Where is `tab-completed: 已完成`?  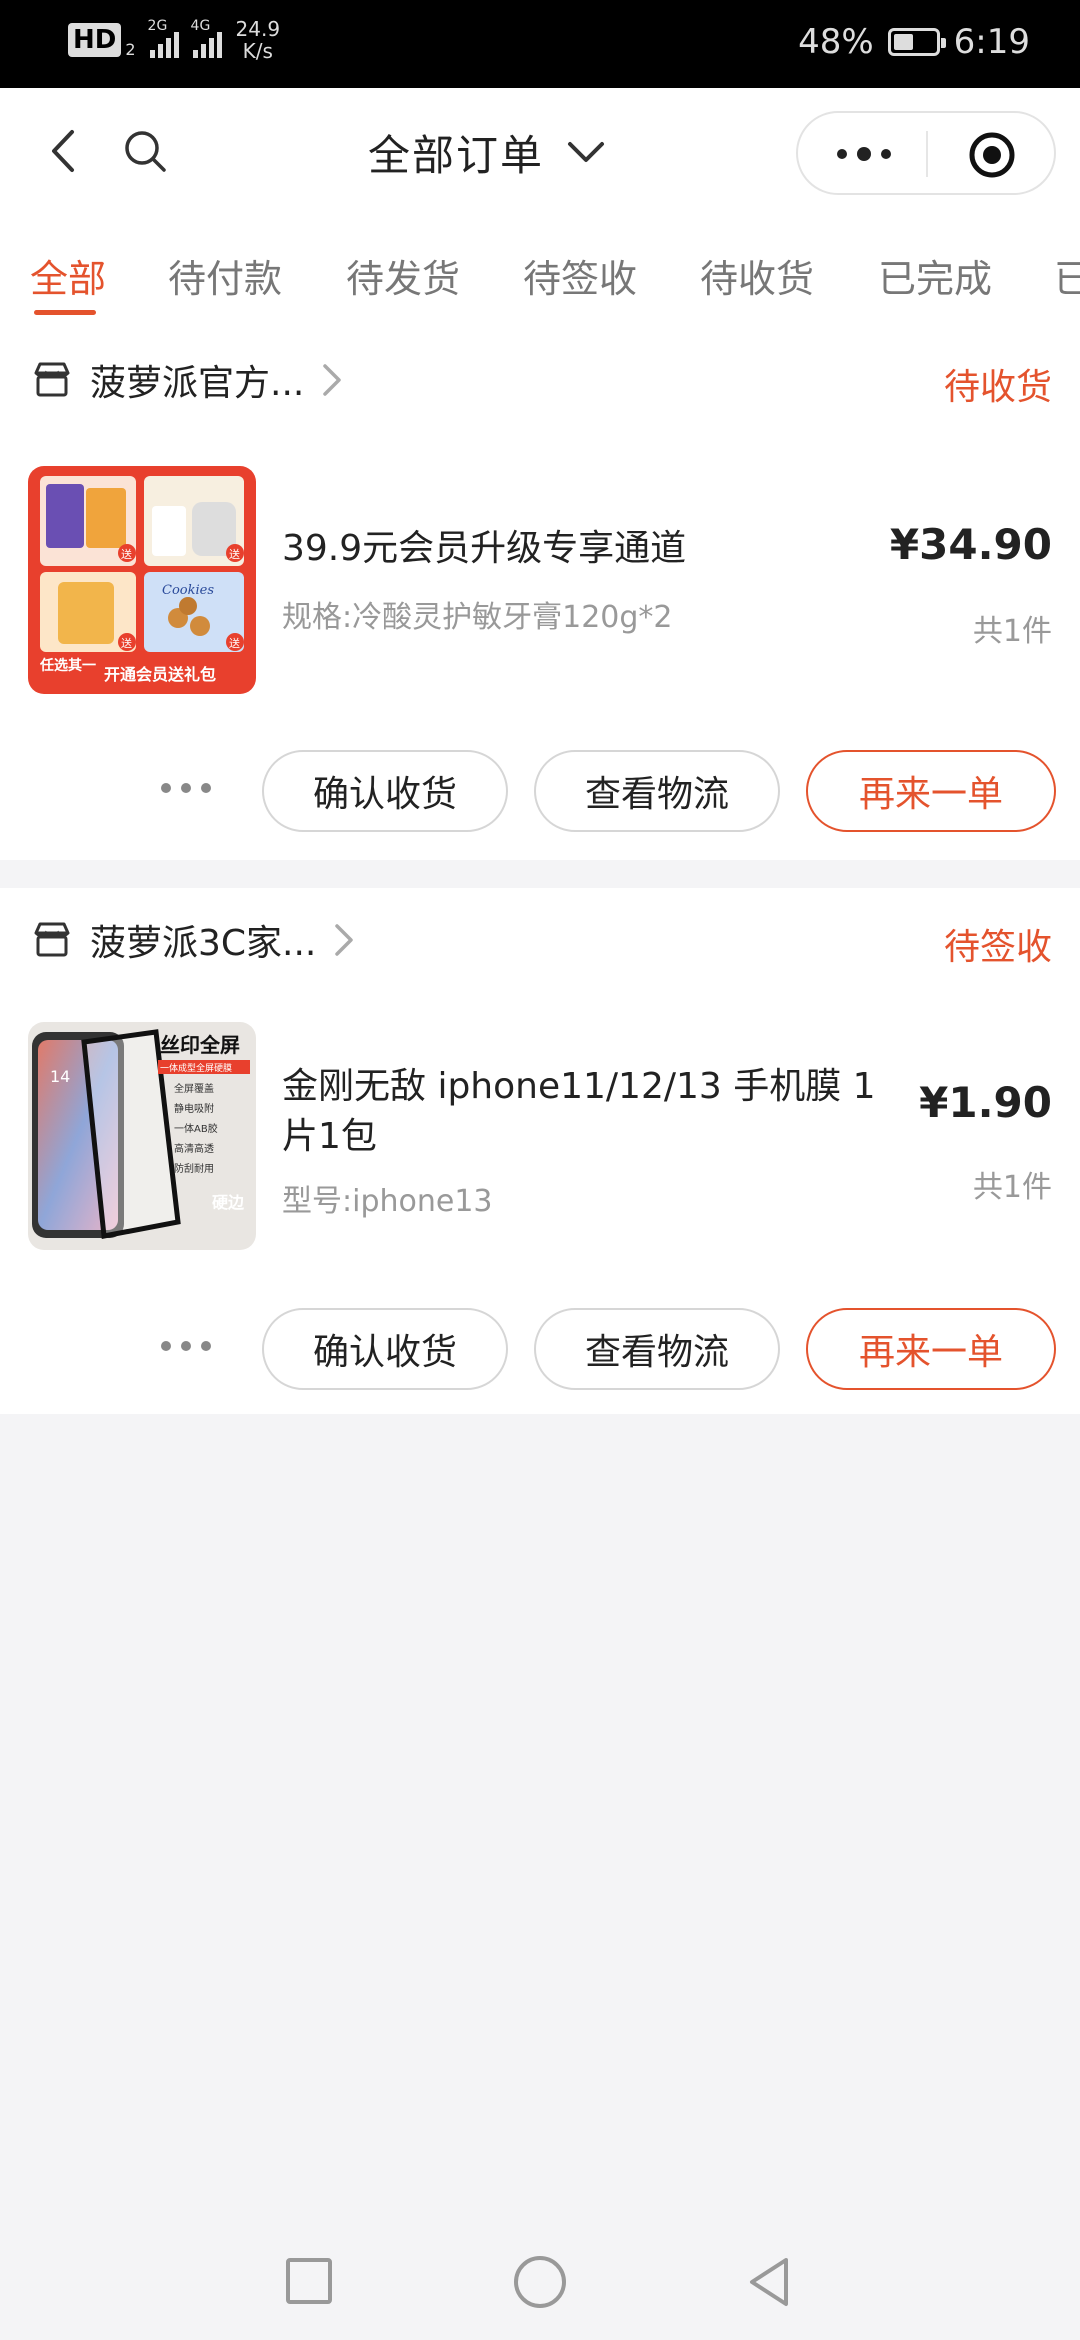 tab-completed: 已完成 is located at coordinates (935, 275).